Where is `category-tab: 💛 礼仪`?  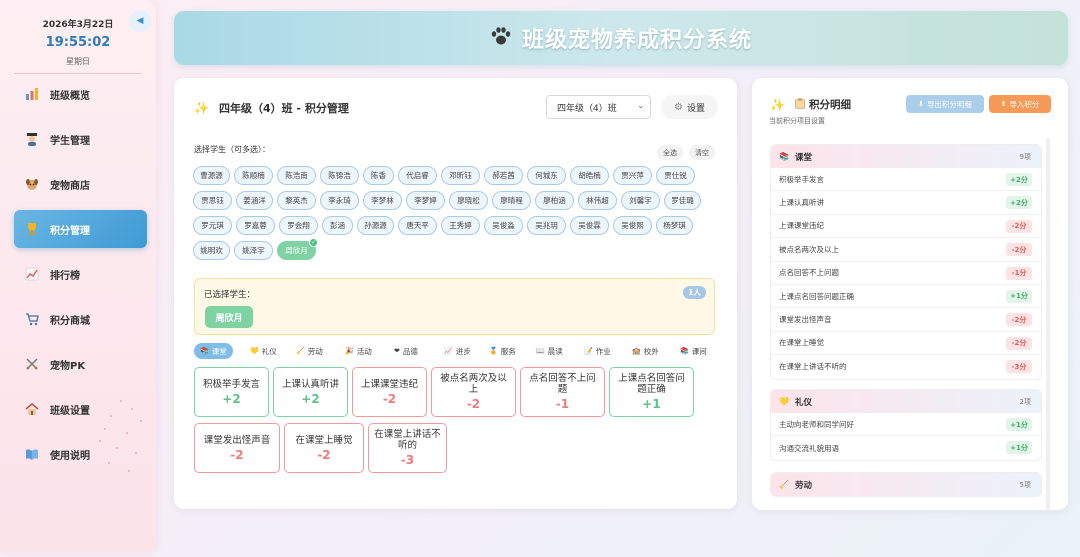 category-tab: 💛 礼仪 is located at coordinates (263, 351).